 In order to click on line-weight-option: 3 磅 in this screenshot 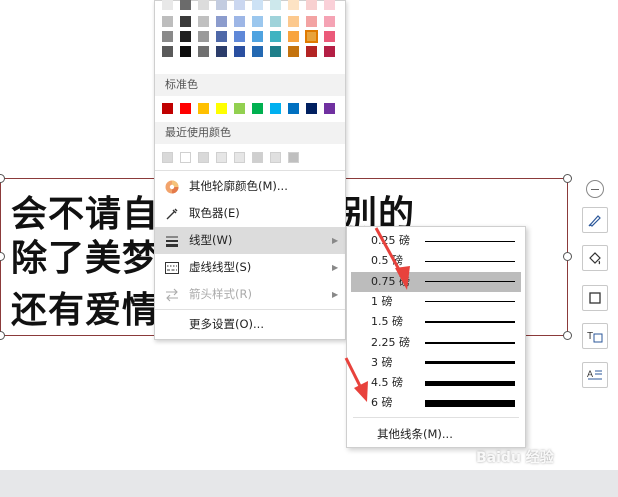, I will do `click(436, 363)`.